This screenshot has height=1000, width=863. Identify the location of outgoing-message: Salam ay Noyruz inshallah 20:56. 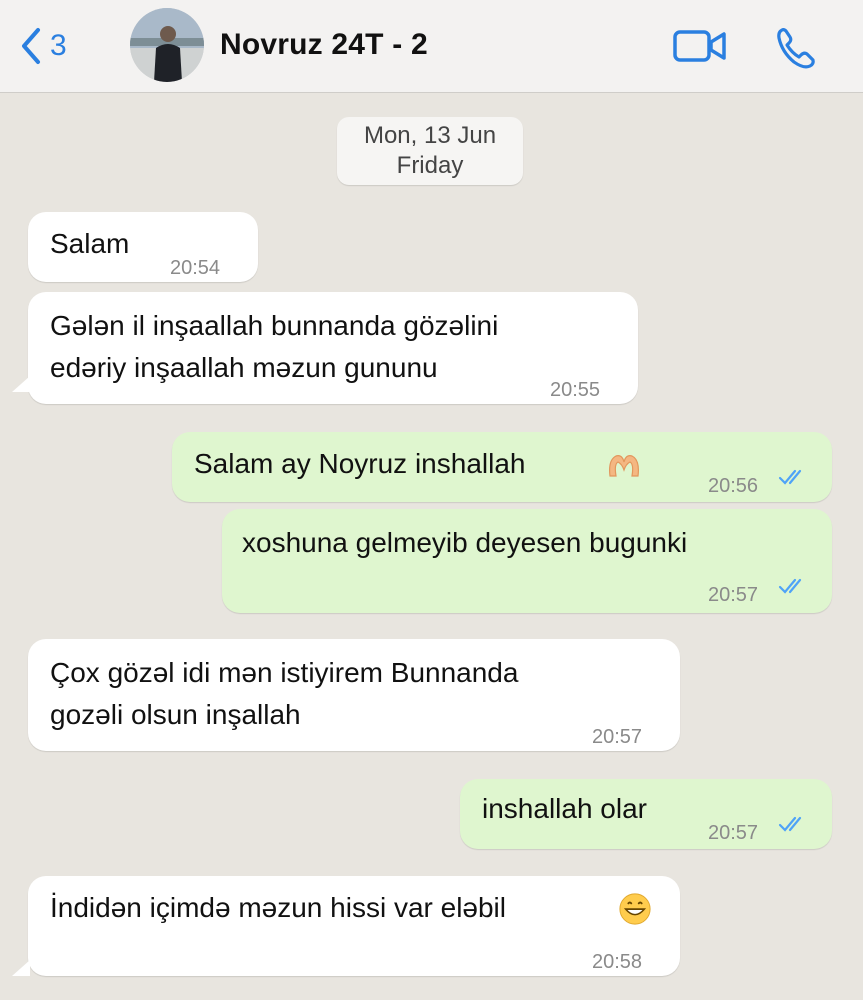
(502, 467).